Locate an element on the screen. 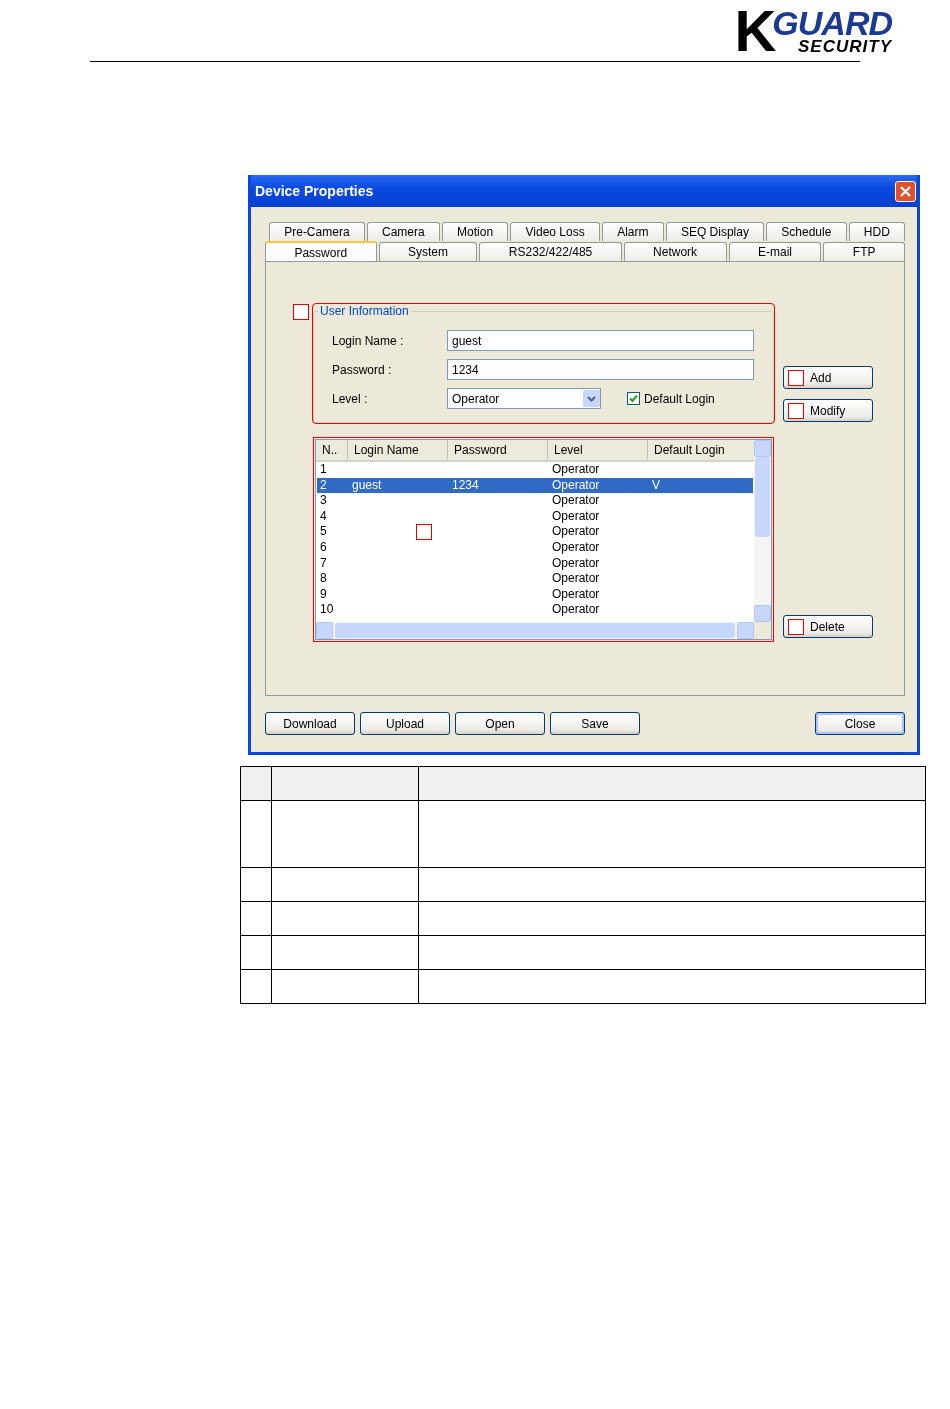  tab: HDD is located at coordinates (877, 231).